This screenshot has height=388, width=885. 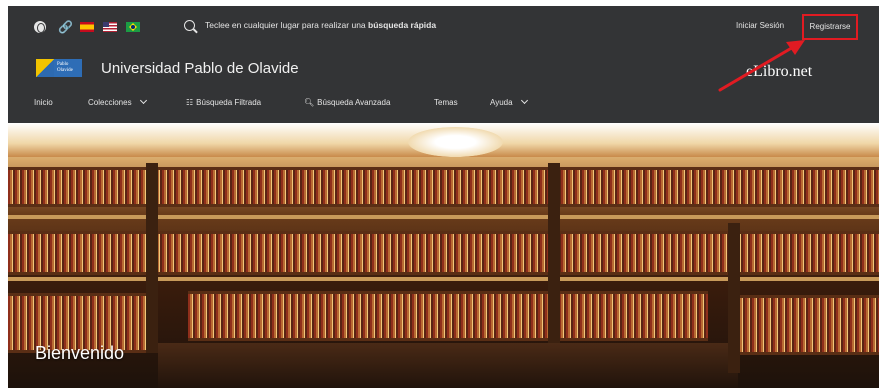 What do you see at coordinates (229, 102) in the screenshot?
I see `nav-label: Búsqueda Filtrada` at bounding box center [229, 102].